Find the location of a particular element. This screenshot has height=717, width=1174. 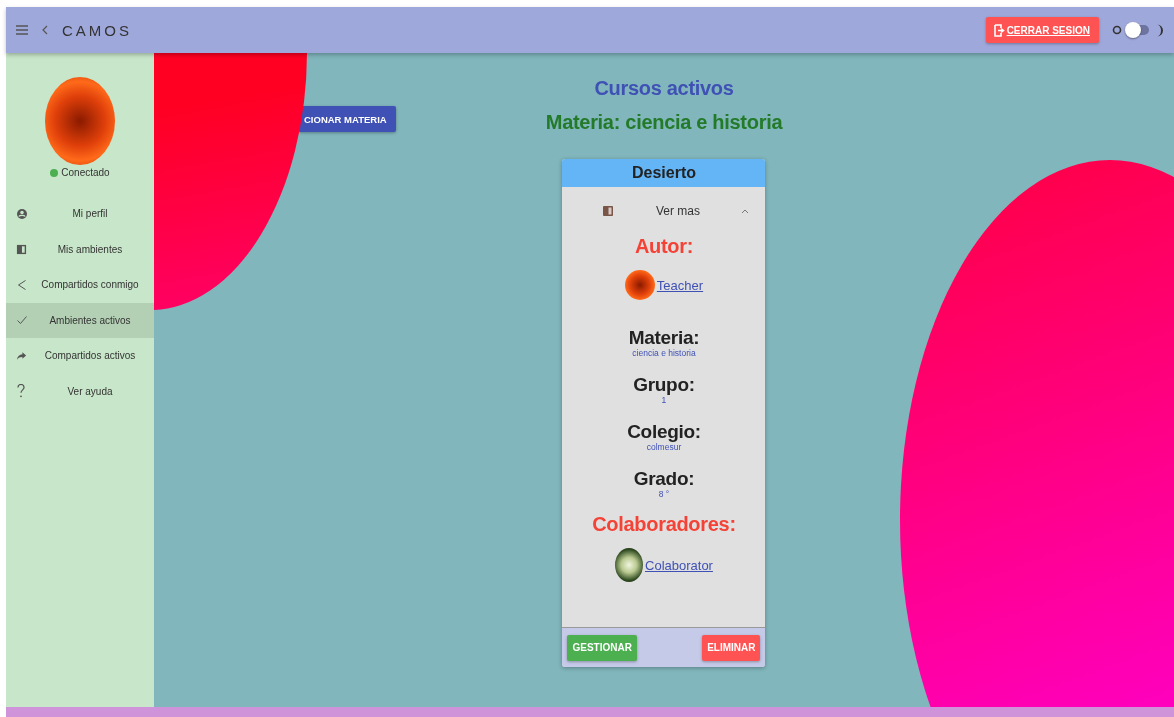

sidebar-item: Mi perfil is located at coordinates (80, 214).